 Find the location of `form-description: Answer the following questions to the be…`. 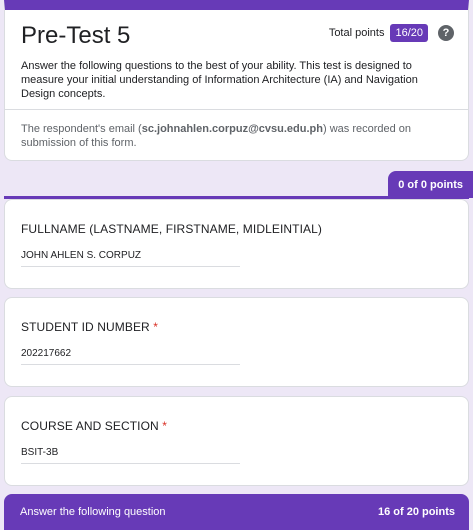

form-description: Answer the following questions to the be… is located at coordinates (219, 80).